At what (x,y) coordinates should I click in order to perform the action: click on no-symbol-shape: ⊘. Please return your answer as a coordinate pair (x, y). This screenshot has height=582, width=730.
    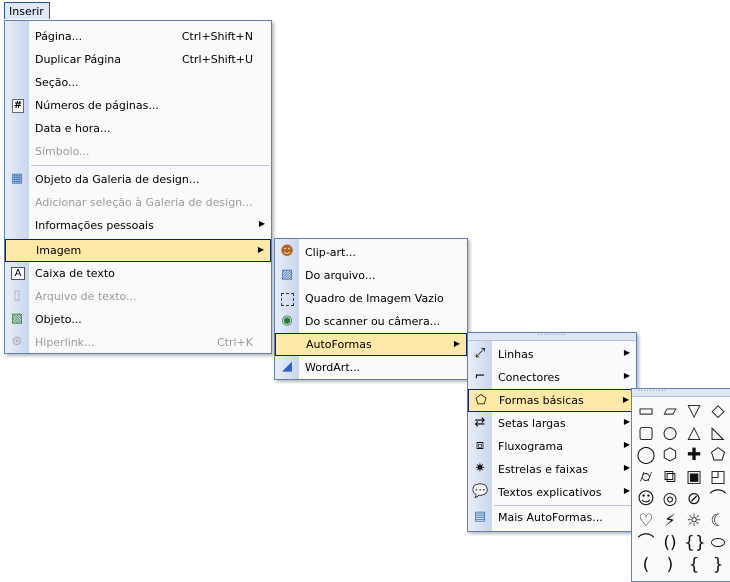
    Looking at the image, I should click on (694, 499).